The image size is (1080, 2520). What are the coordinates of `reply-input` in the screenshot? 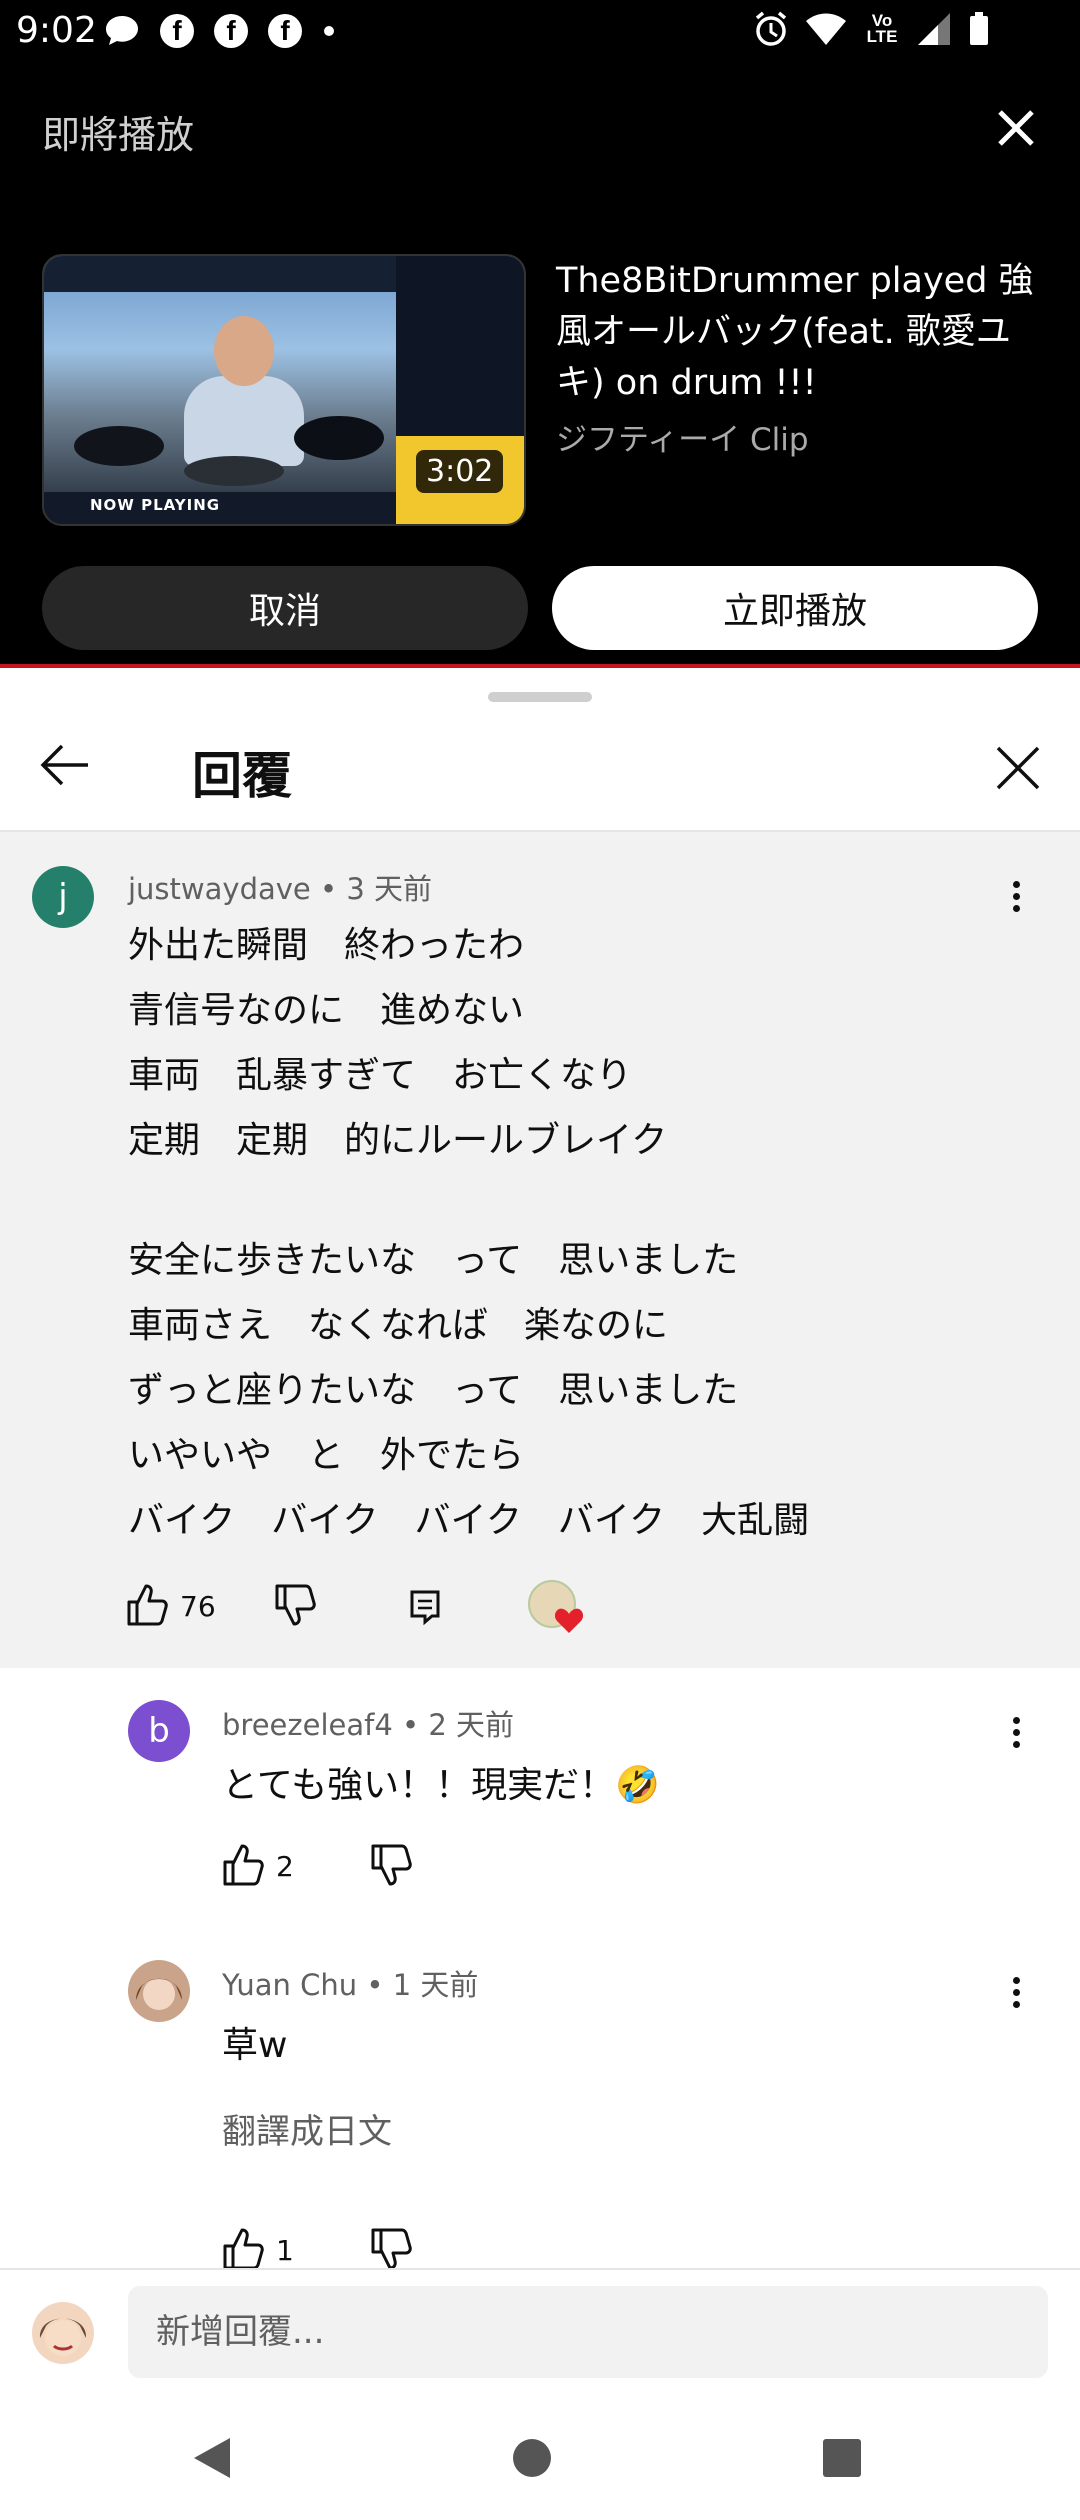 It's located at (588, 2332).